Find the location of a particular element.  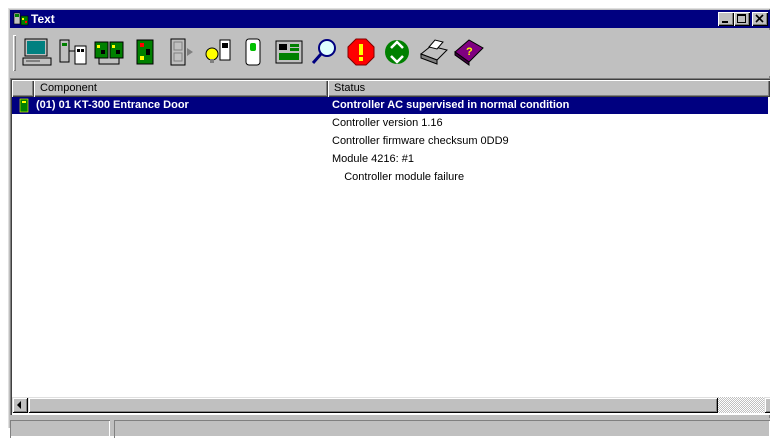

circuit-board-button is located at coordinates (145, 52).